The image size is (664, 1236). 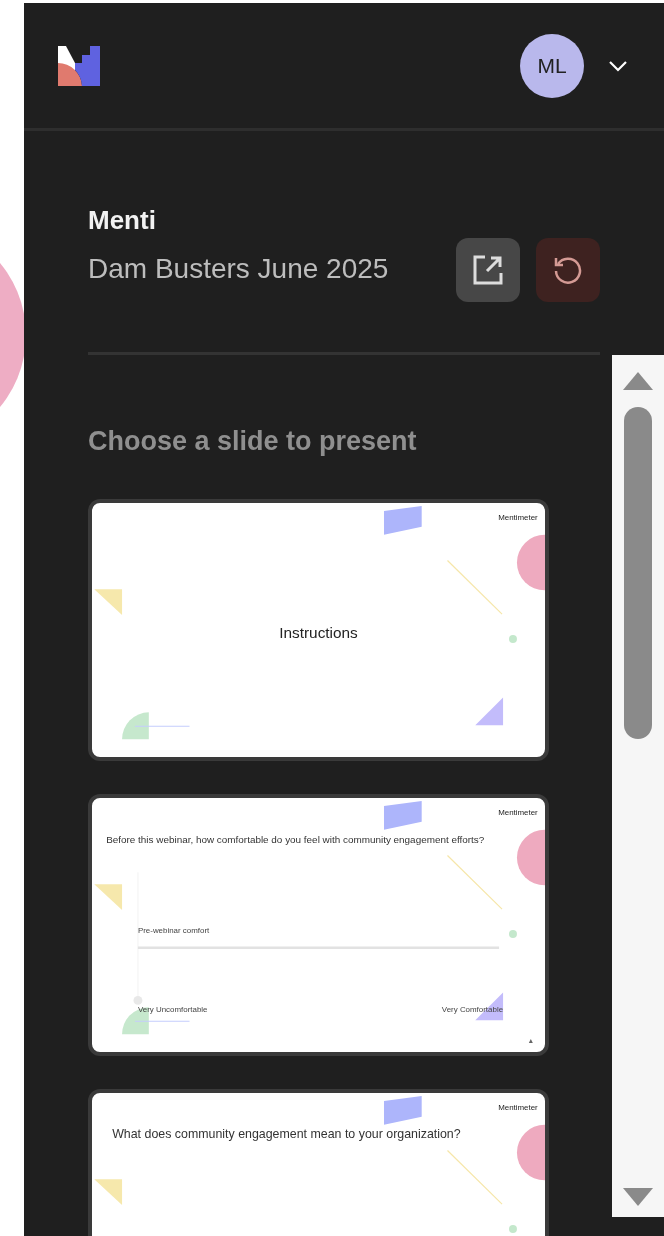 I want to click on scale-min-label: Very Uncomfortable, so click(x=172, y=1009).